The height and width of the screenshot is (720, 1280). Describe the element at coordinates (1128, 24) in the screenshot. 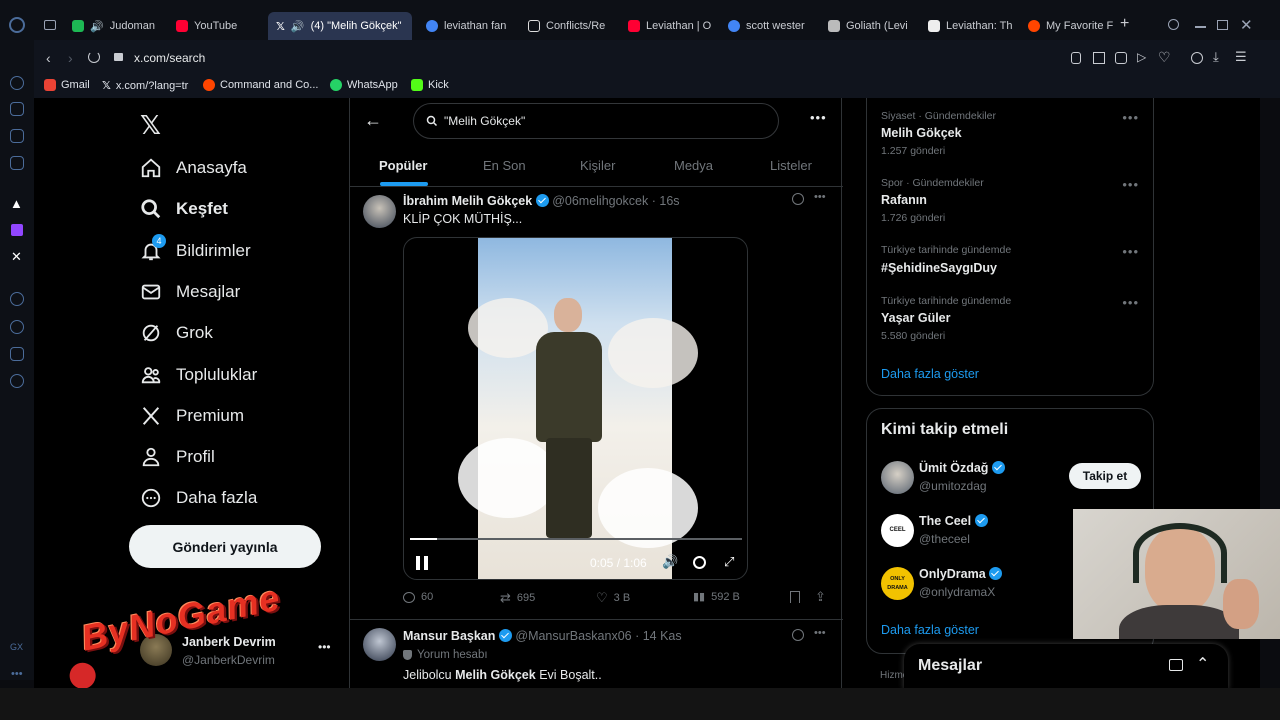

I see `new-tab-button: +` at that location.